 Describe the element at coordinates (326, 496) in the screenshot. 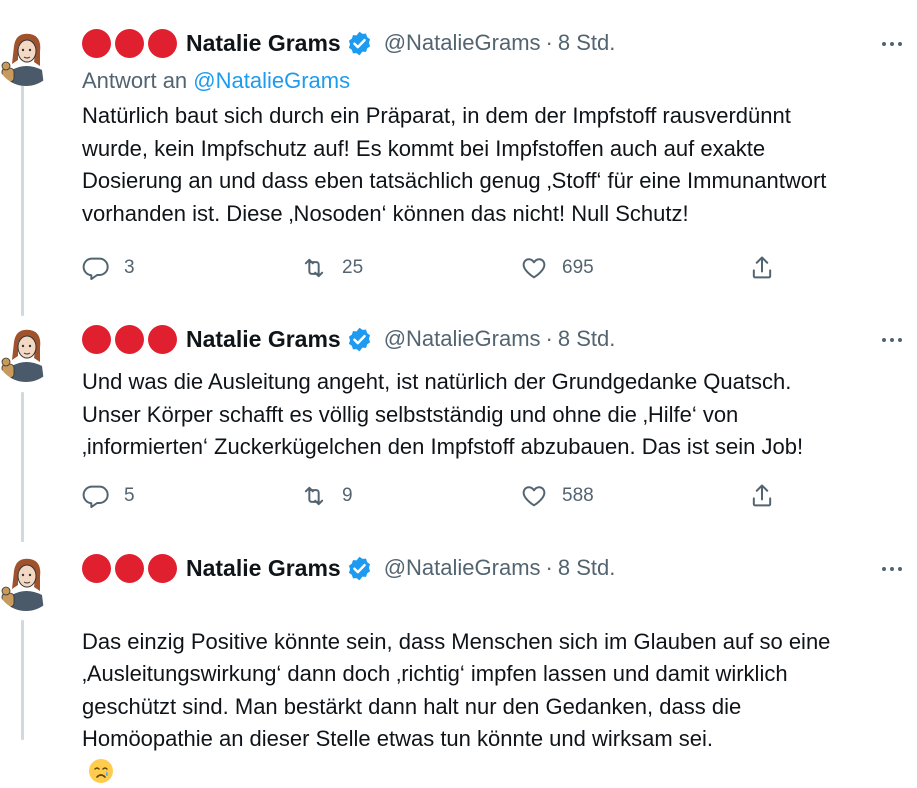

I see `retweet-button: 9` at that location.